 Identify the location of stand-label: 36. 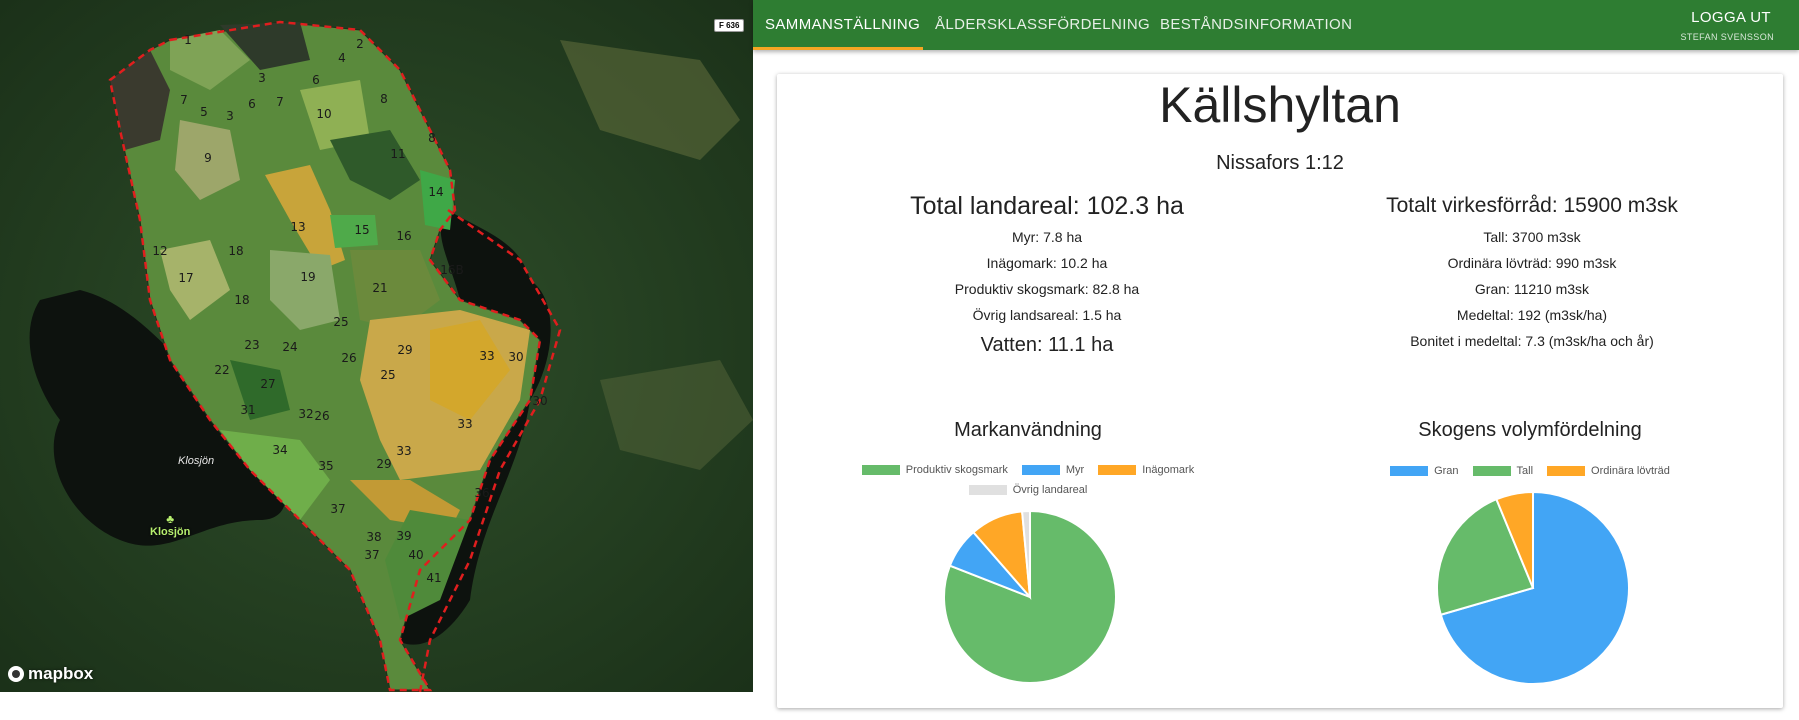
(481, 493).